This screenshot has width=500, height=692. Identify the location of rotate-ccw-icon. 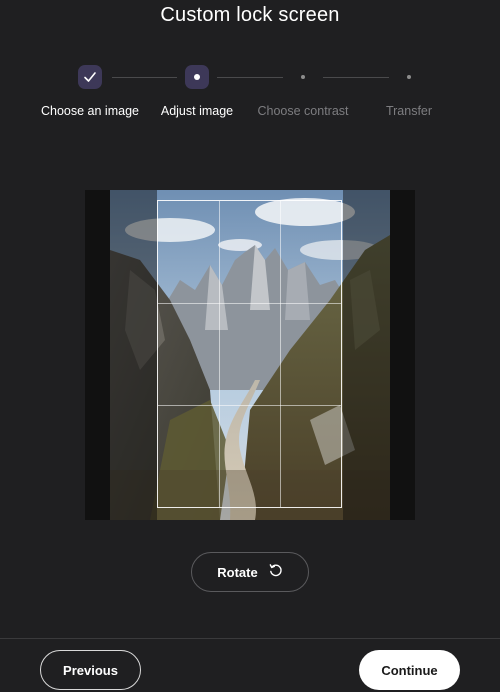
(275, 572).